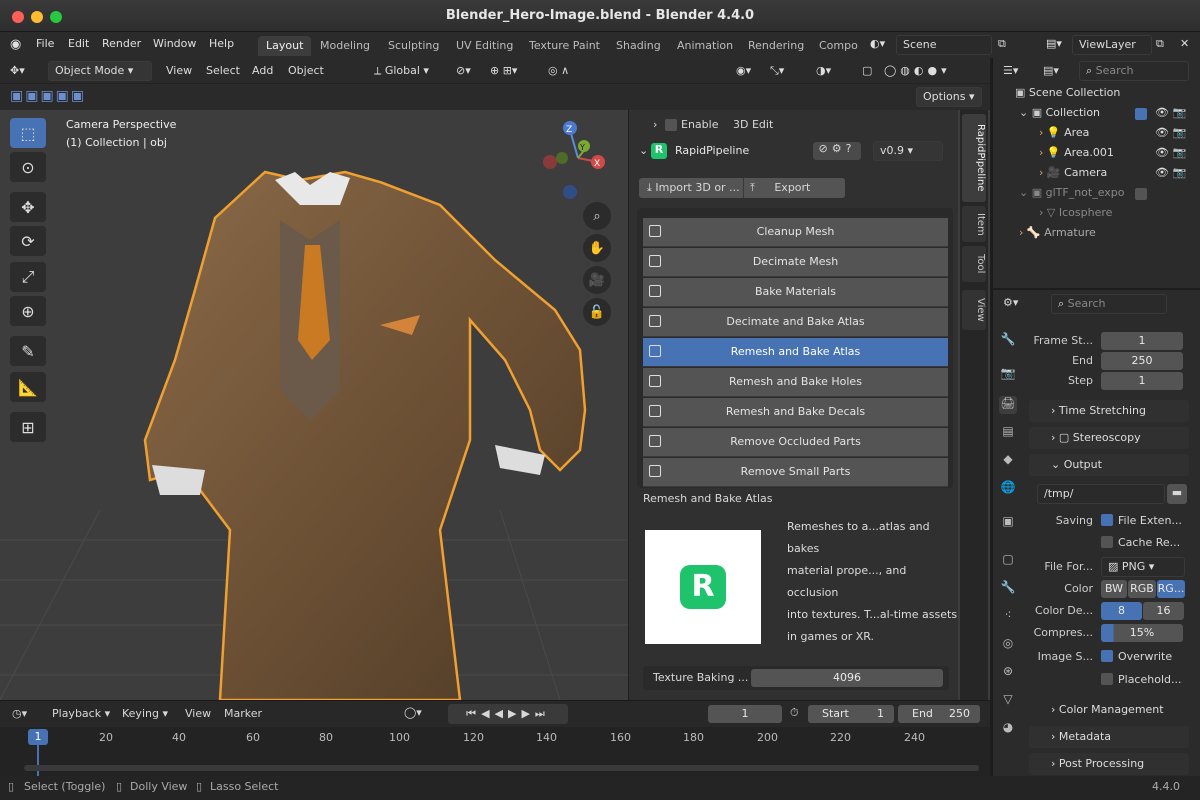 This screenshot has width=1200, height=800. Describe the element at coordinates (743, 70) in the screenshot. I see `visibility-icon: ◉▾` at that location.